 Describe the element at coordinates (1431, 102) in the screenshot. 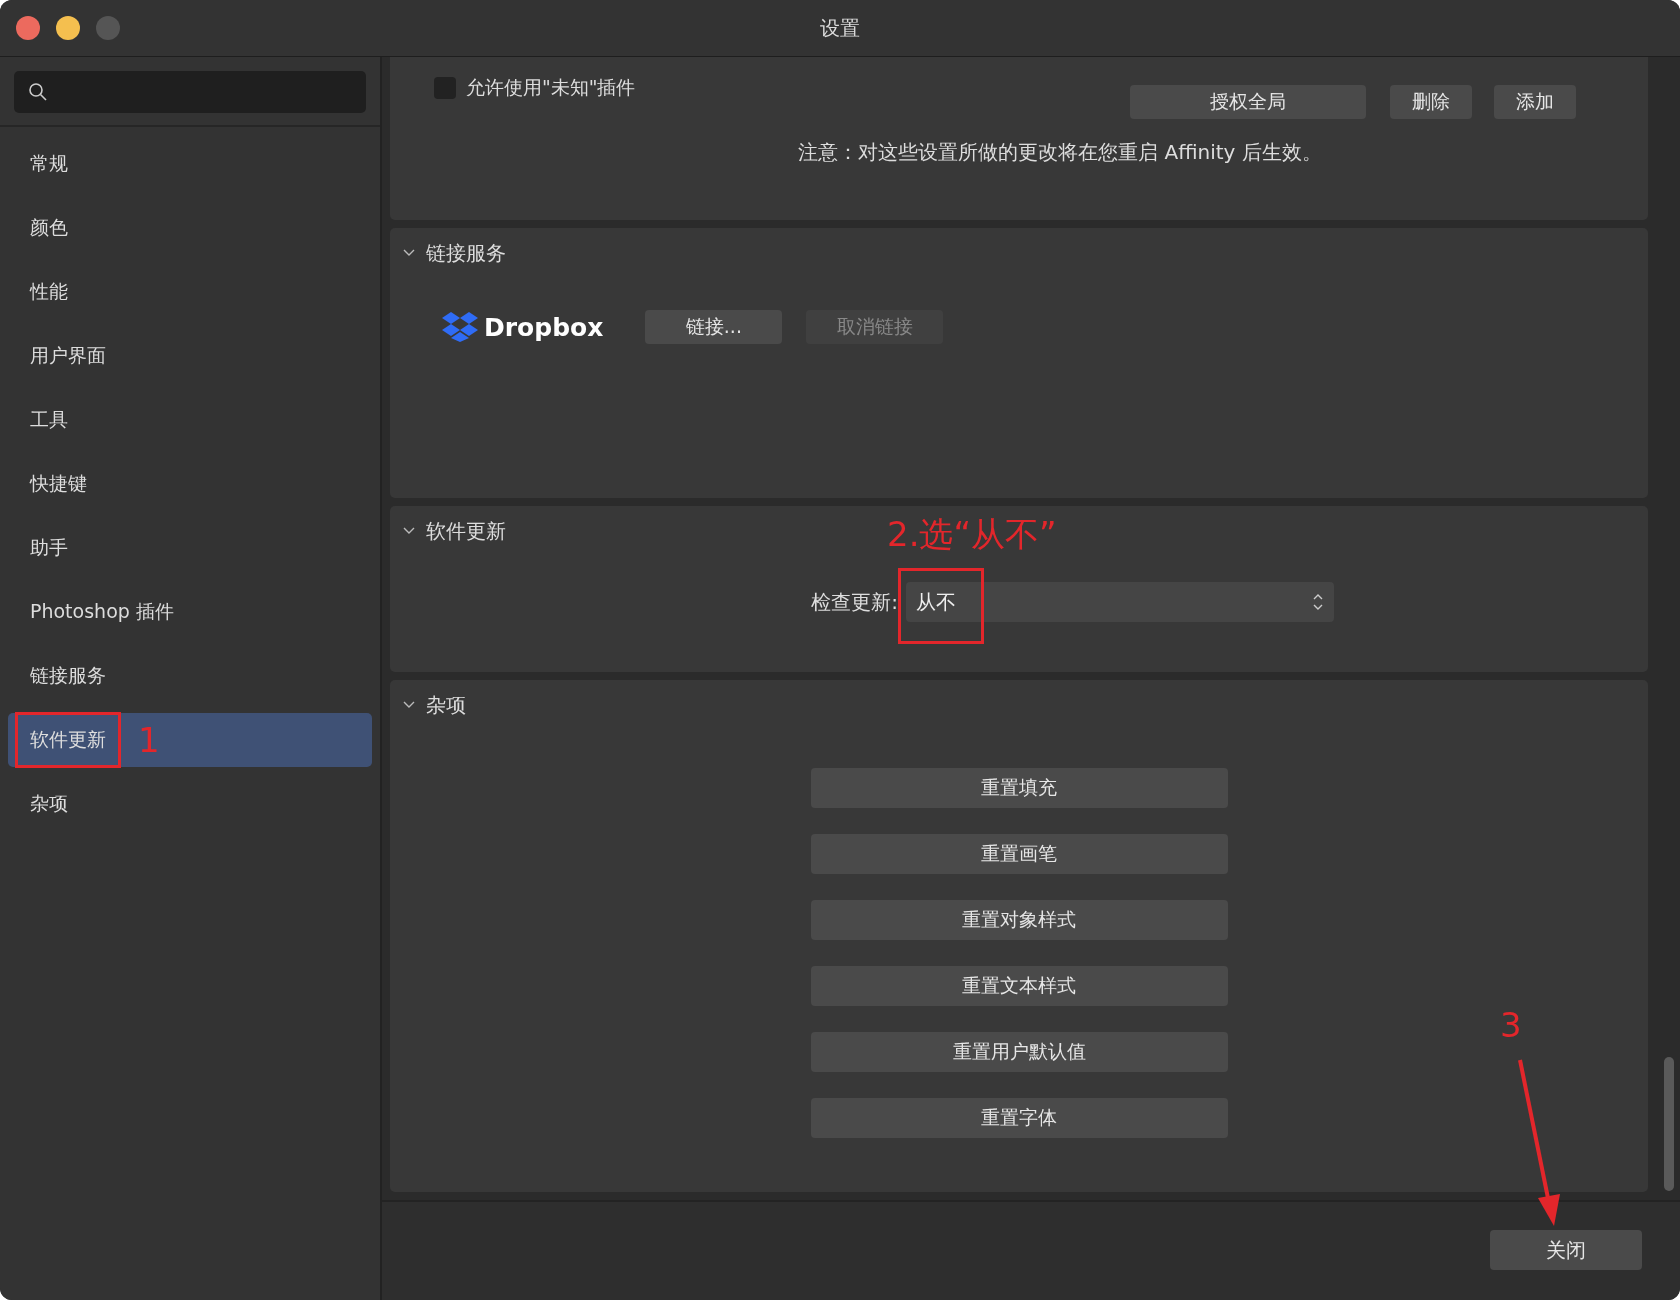

I see `plugin-button: 删除` at that location.